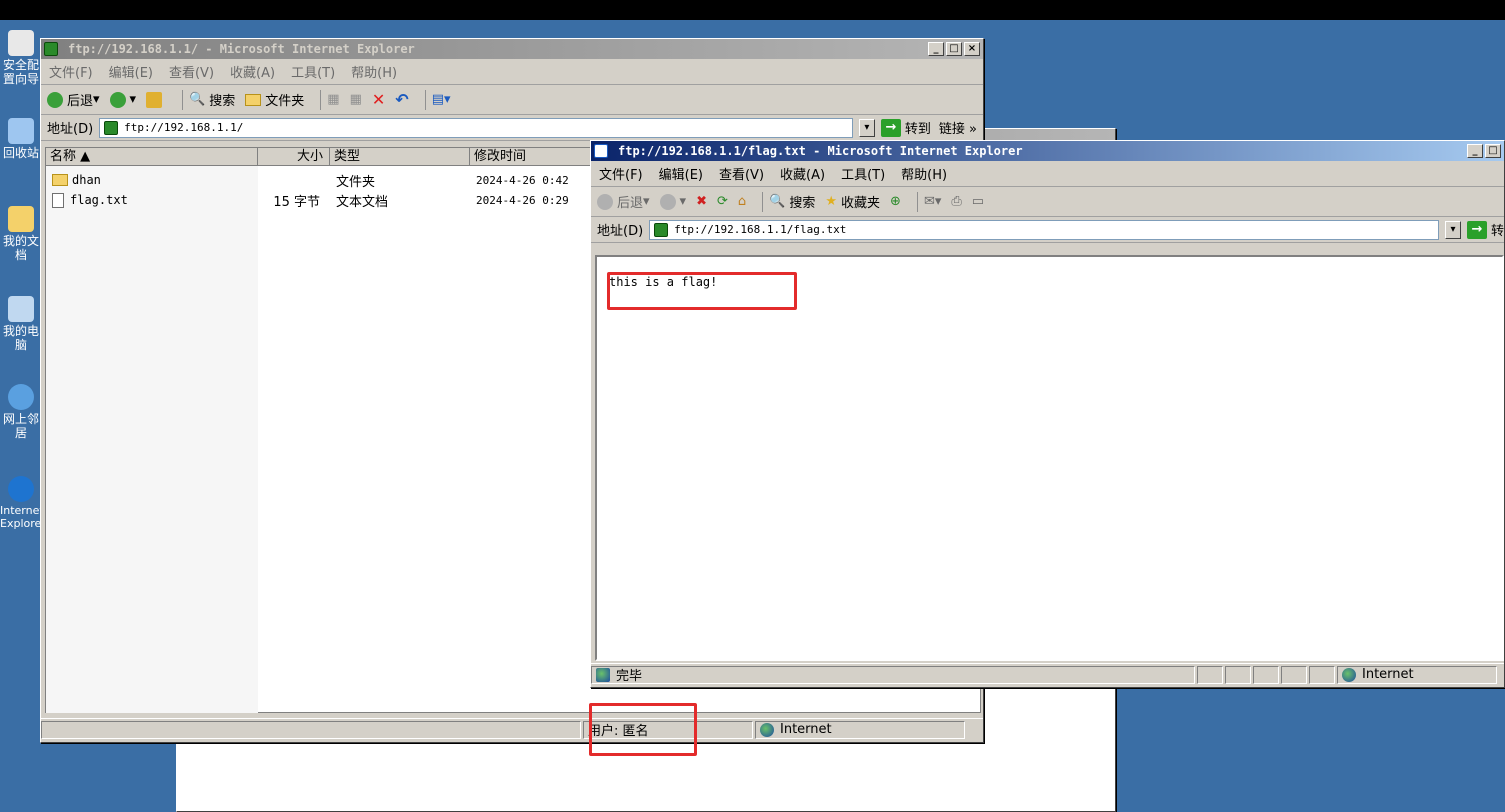 The height and width of the screenshot is (812, 1505). Describe the element at coordinates (274, 99) in the screenshot. I see `folders-button: 文件夹` at that location.